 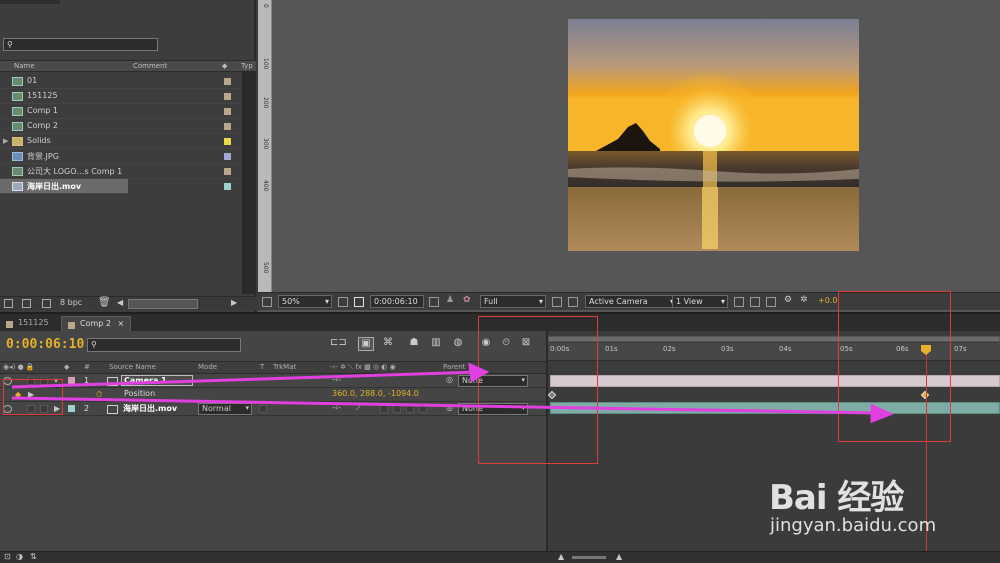 I want to click on reset-exposure-icon: ✲, so click(x=804, y=300).